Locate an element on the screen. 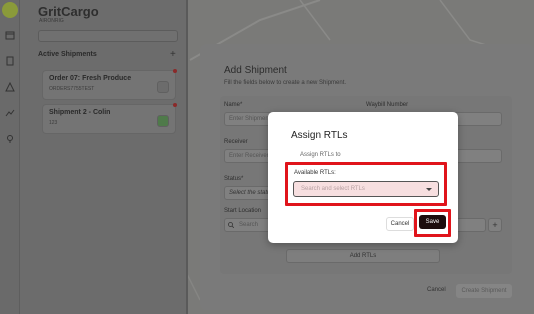 Image resolution: width=534 pixels, height=314 pixels. save-button: Save is located at coordinates (432, 222).